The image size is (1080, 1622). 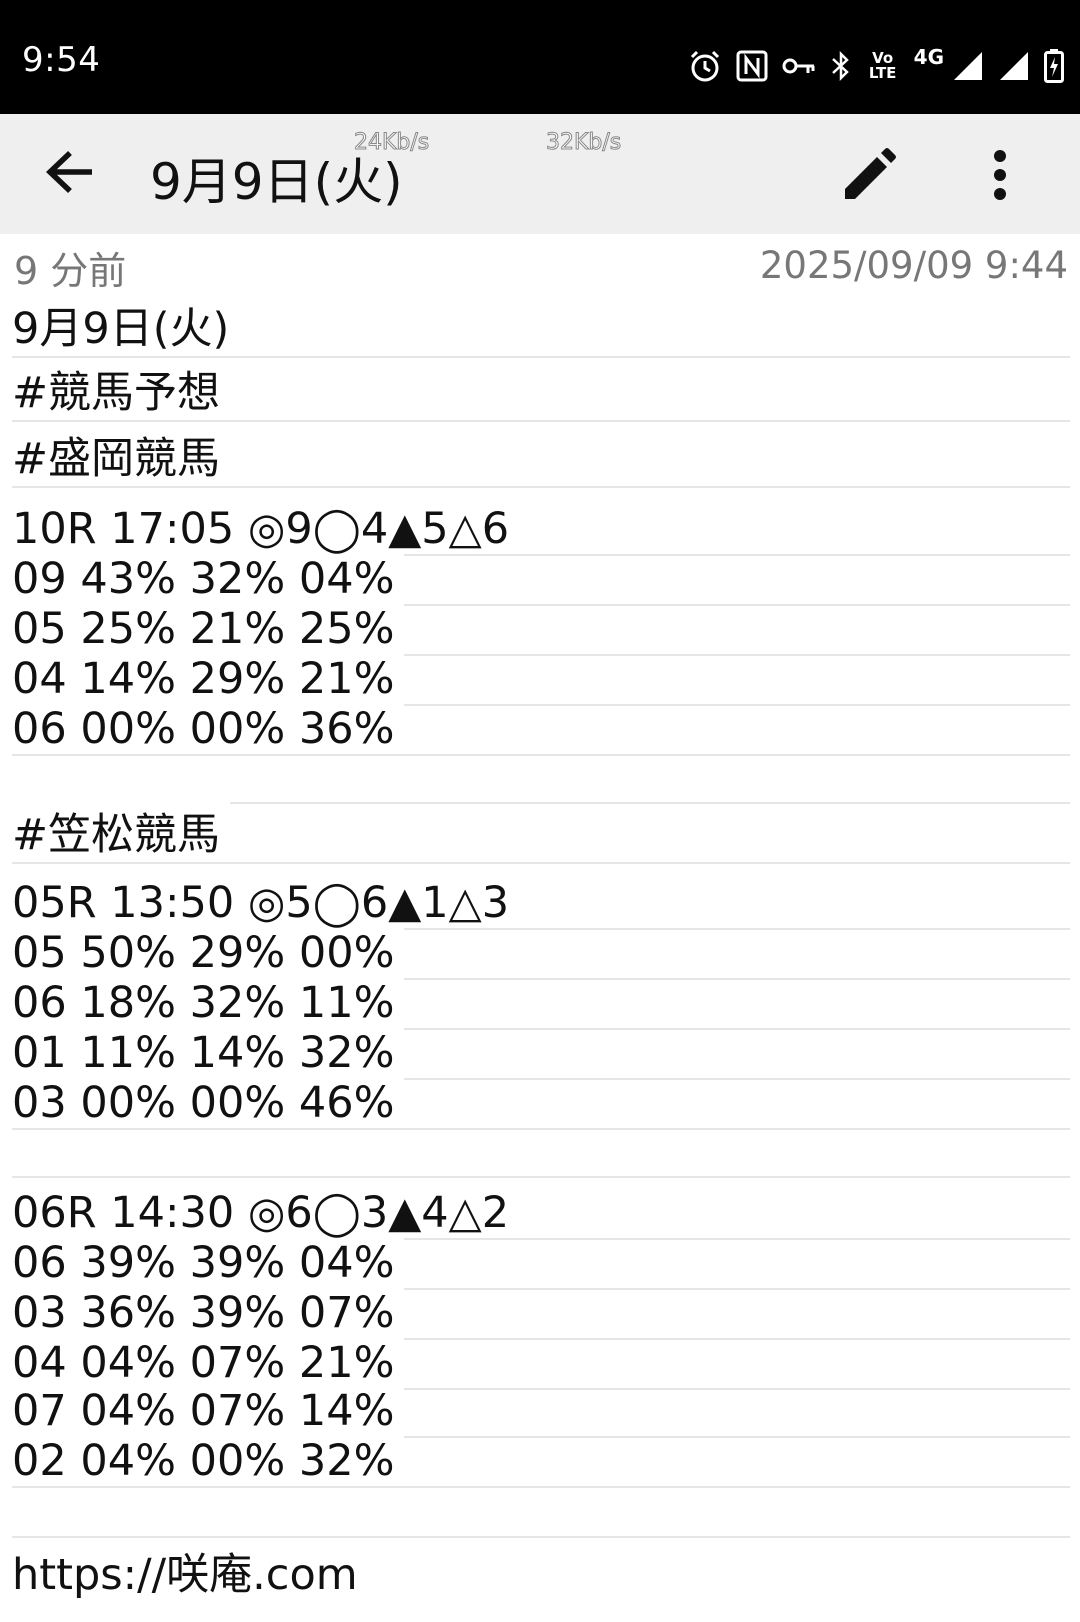 What do you see at coordinates (541, 1213) in the screenshot?
I see `note-line: 06R 14:30 ◎6◯3▲4△2` at bounding box center [541, 1213].